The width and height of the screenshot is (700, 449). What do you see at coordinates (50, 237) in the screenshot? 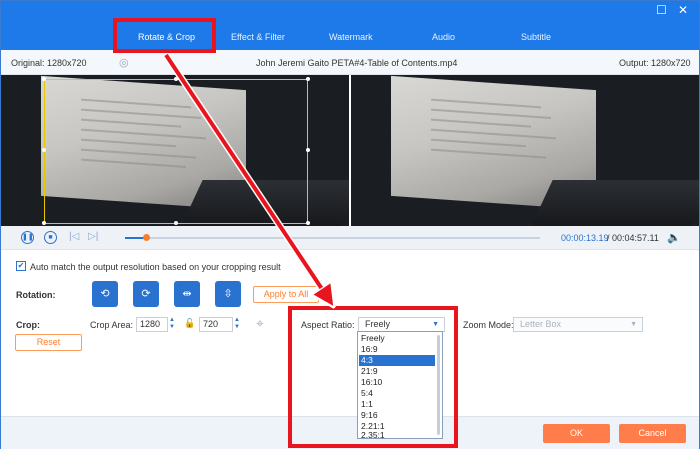
I see `stop-icon: ■` at bounding box center [50, 237].